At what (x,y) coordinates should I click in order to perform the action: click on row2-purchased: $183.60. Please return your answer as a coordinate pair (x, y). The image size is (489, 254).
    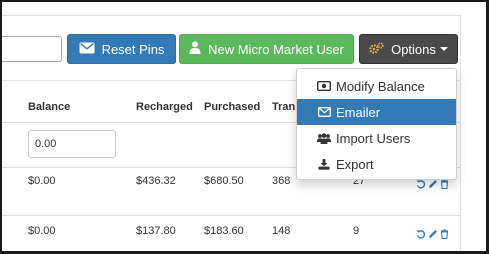
    Looking at the image, I should click on (224, 231).